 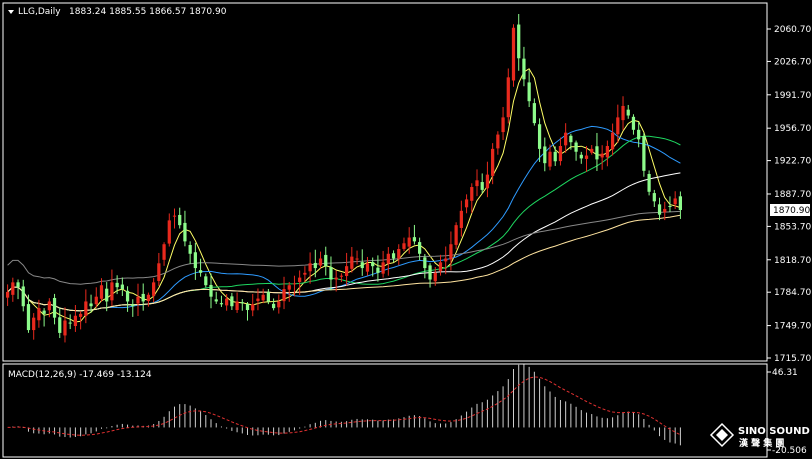 What do you see at coordinates (792, 293) in the screenshot?
I see `price-tick-label: 1784.70` at bounding box center [792, 293].